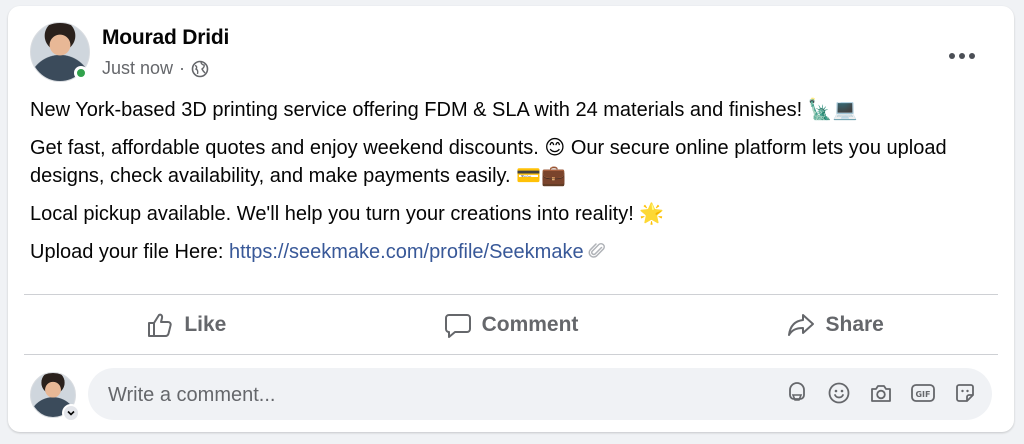 Image resolution: width=1024 pixels, height=444 pixels. I want to click on author-name: Mourad Dridi, so click(165, 38).